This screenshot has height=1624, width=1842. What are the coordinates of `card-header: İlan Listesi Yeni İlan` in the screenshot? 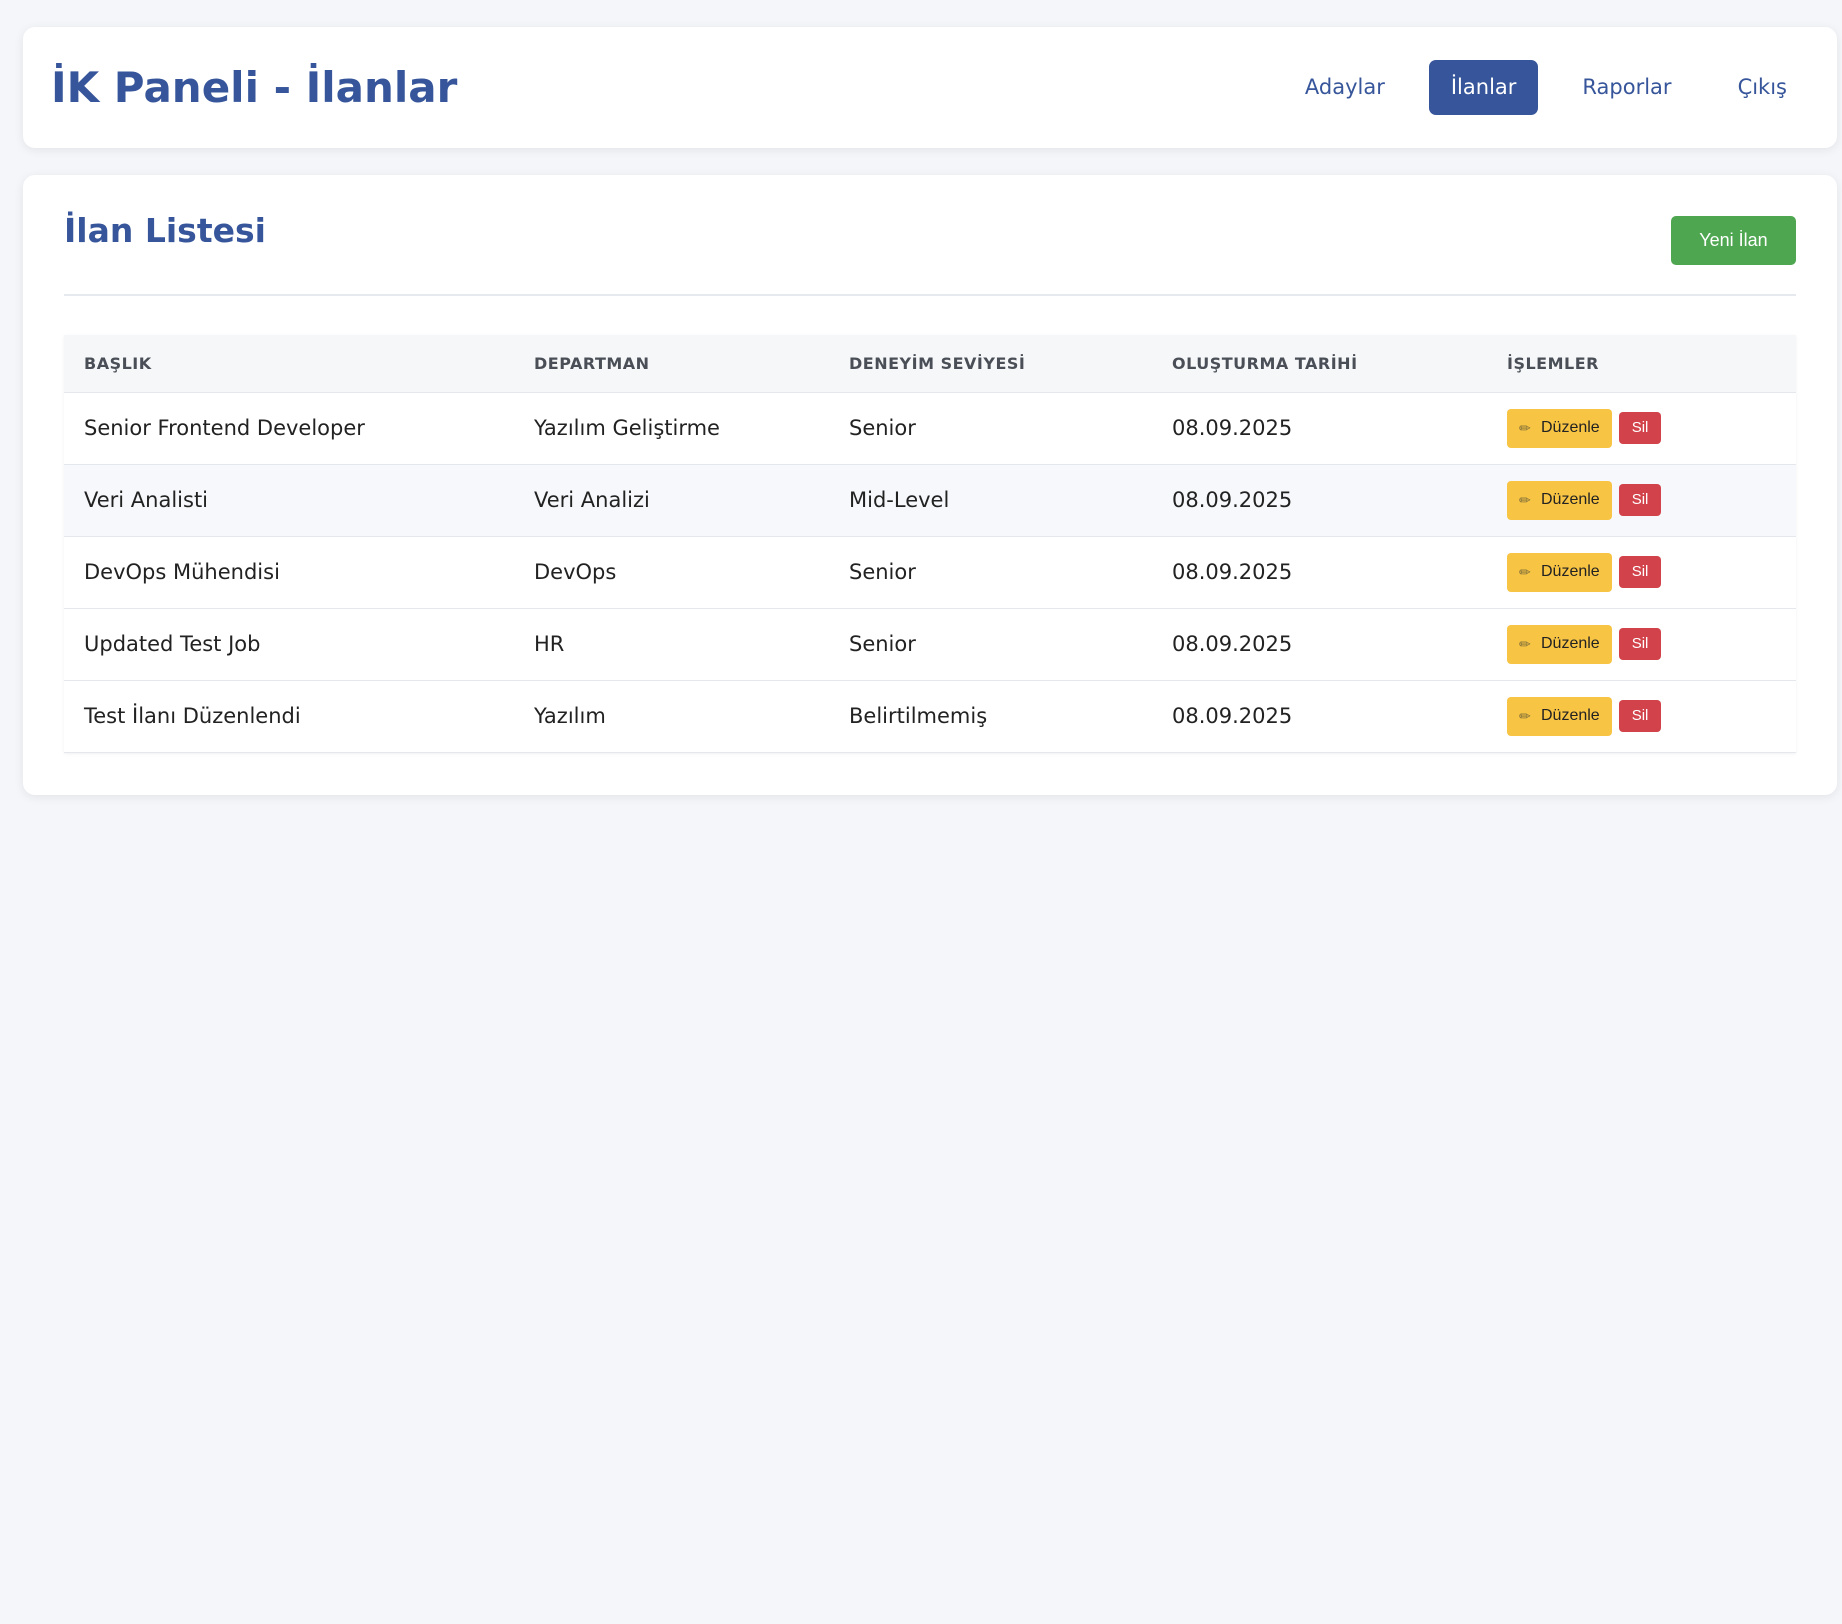 It's located at (930, 235).